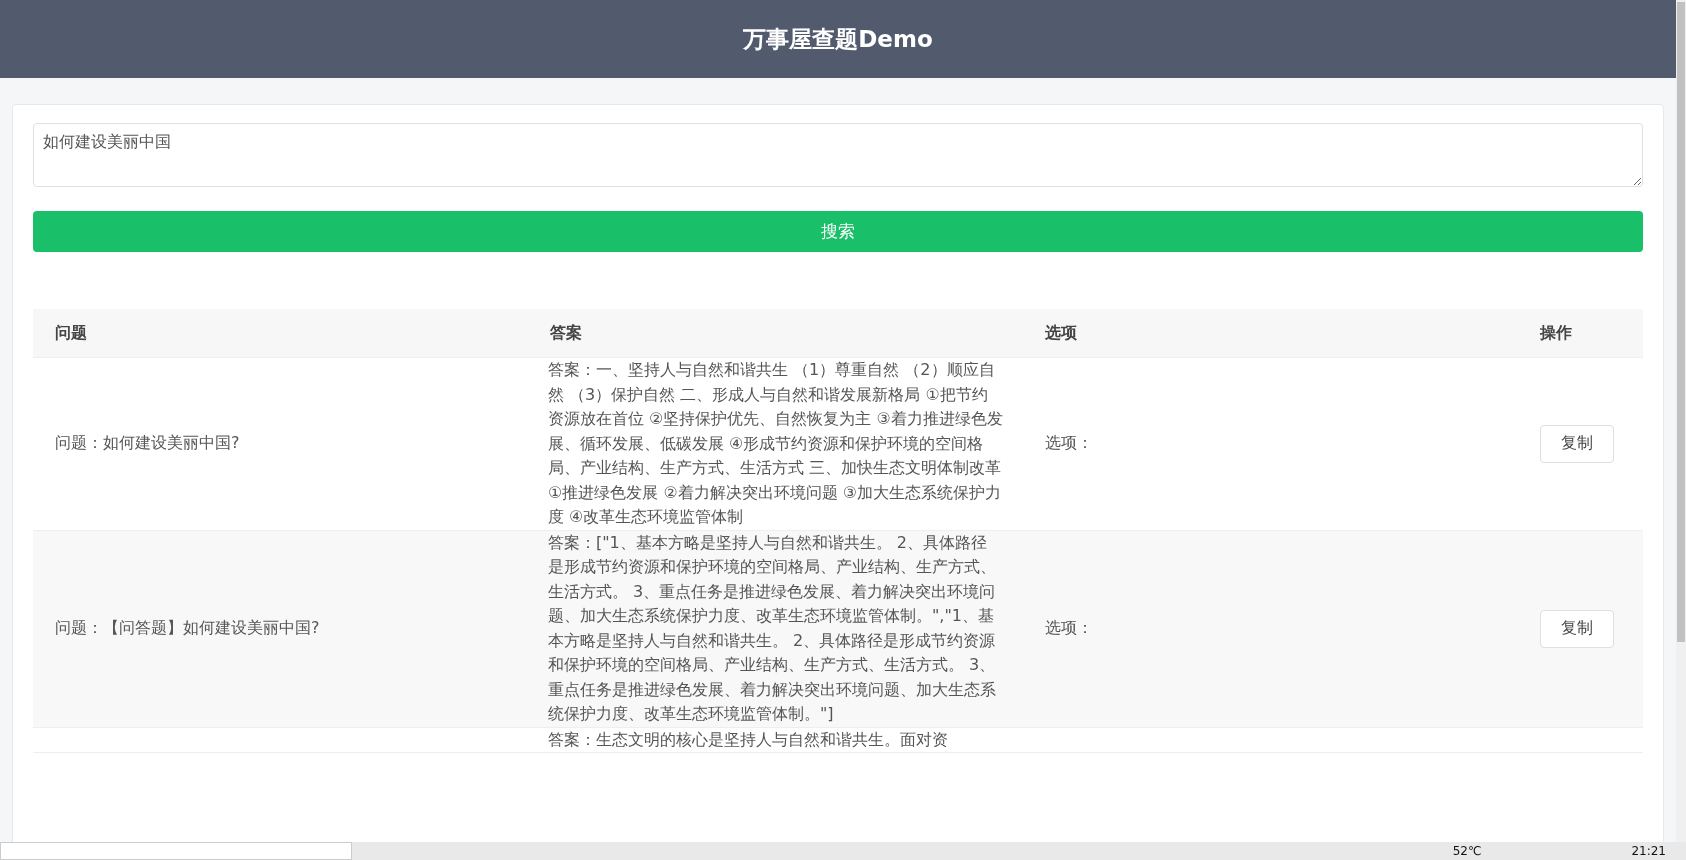  What do you see at coordinates (1467, 851) in the screenshot?
I see `temperature-text: 52℃` at bounding box center [1467, 851].